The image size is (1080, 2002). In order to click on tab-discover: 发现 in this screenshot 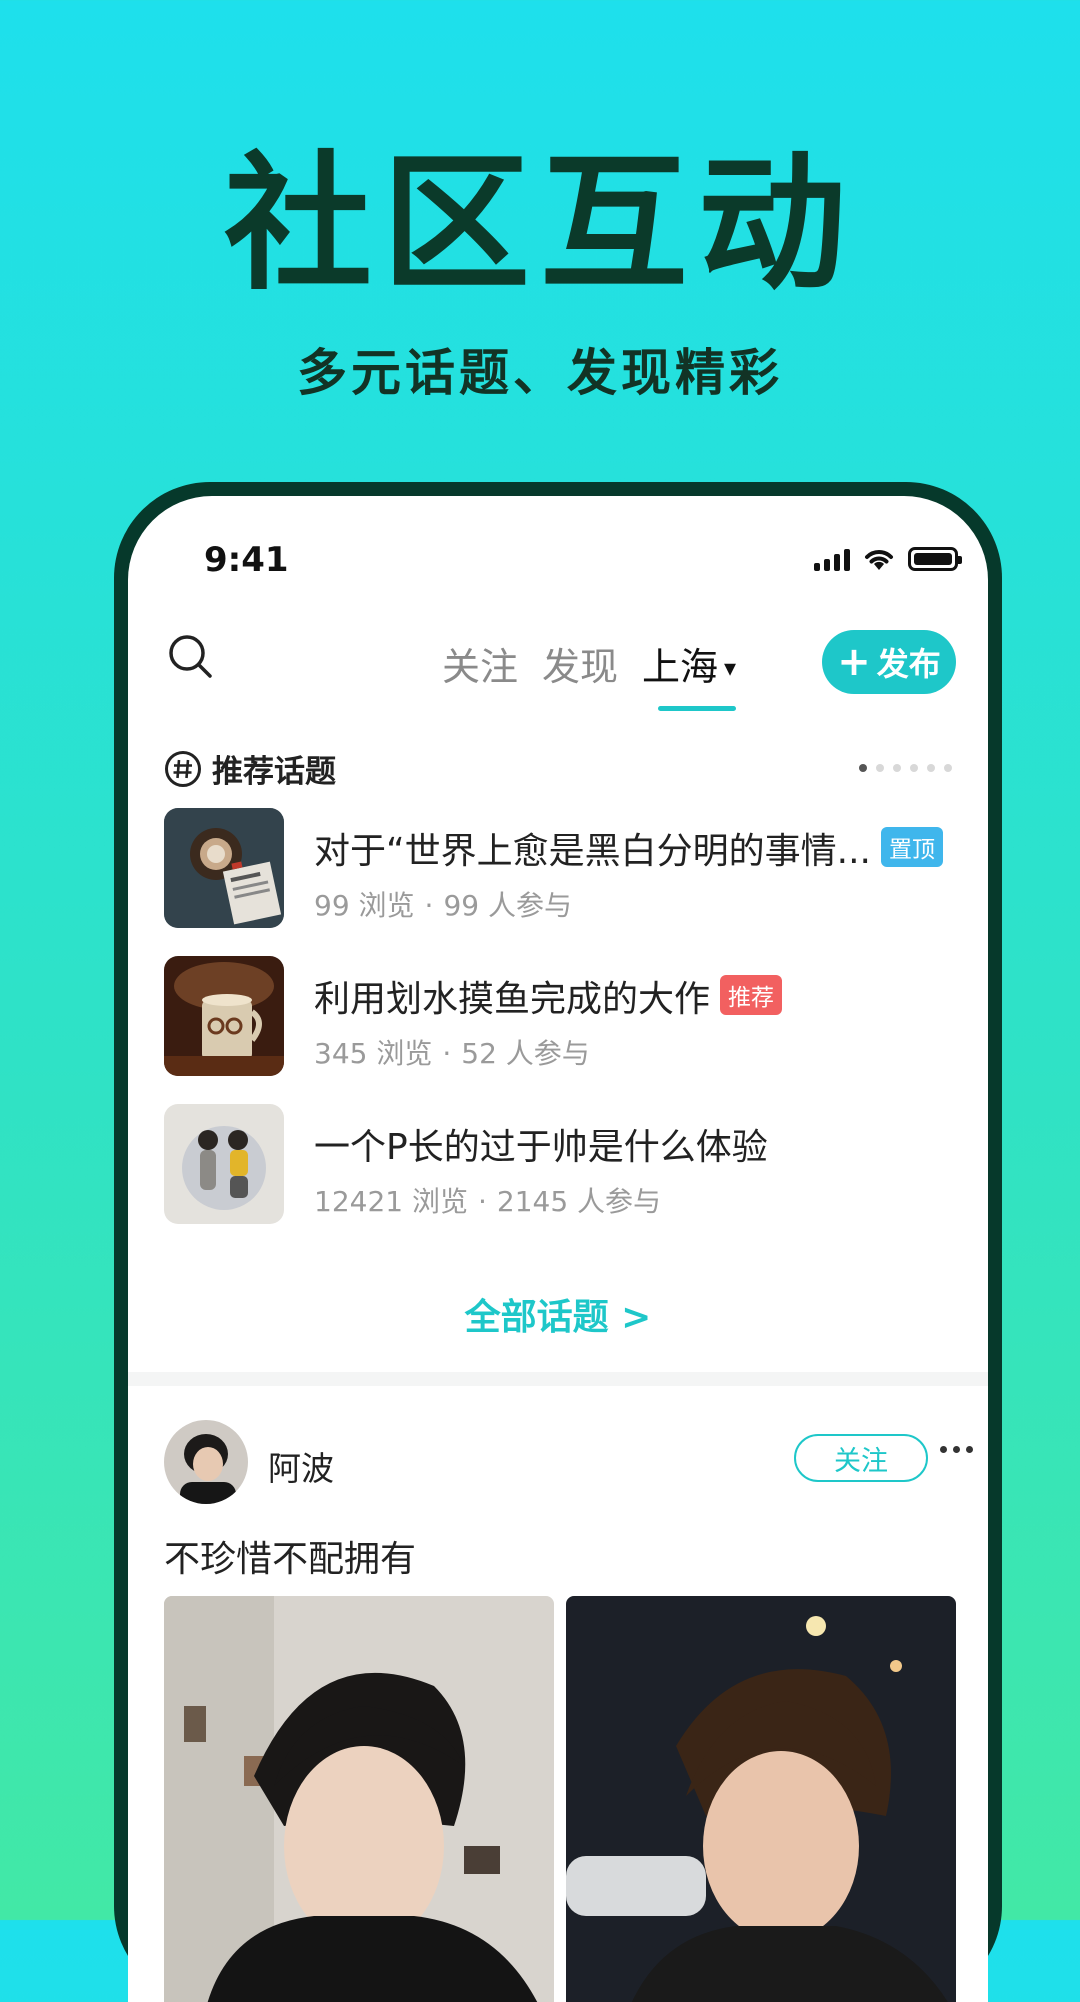, I will do `click(580, 663)`.